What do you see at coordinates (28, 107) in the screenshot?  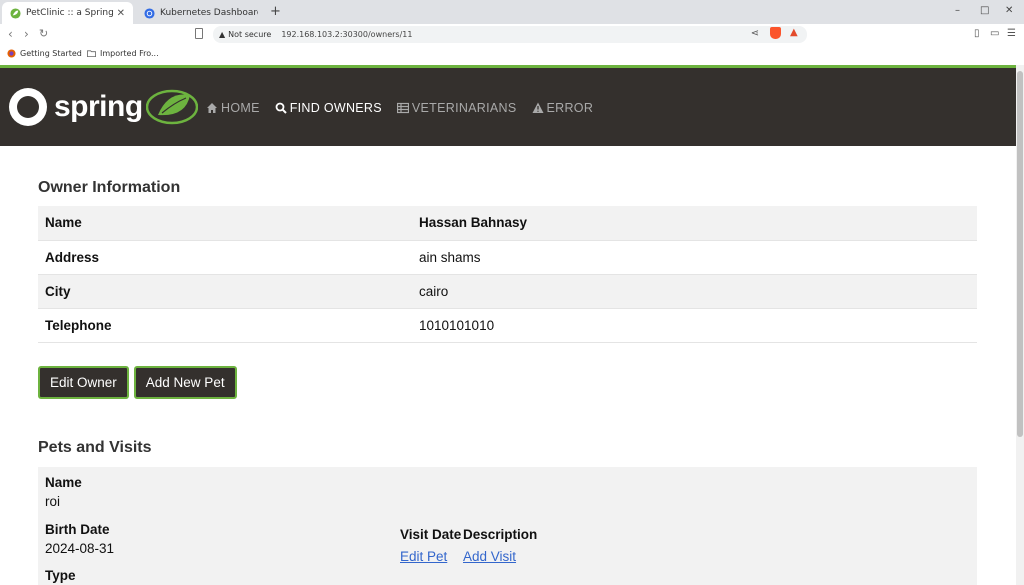 I see `spring-power-icon` at bounding box center [28, 107].